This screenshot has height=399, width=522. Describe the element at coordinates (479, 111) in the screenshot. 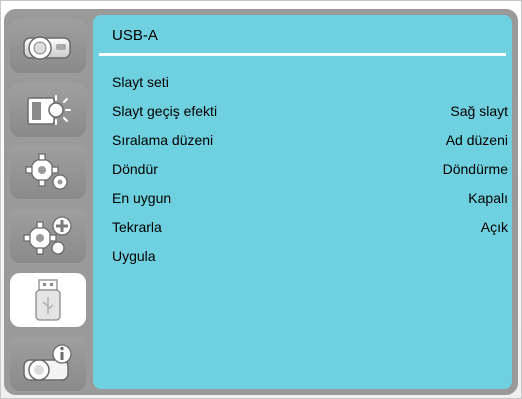

I see `menu-item-value: Sağ slayt` at that location.